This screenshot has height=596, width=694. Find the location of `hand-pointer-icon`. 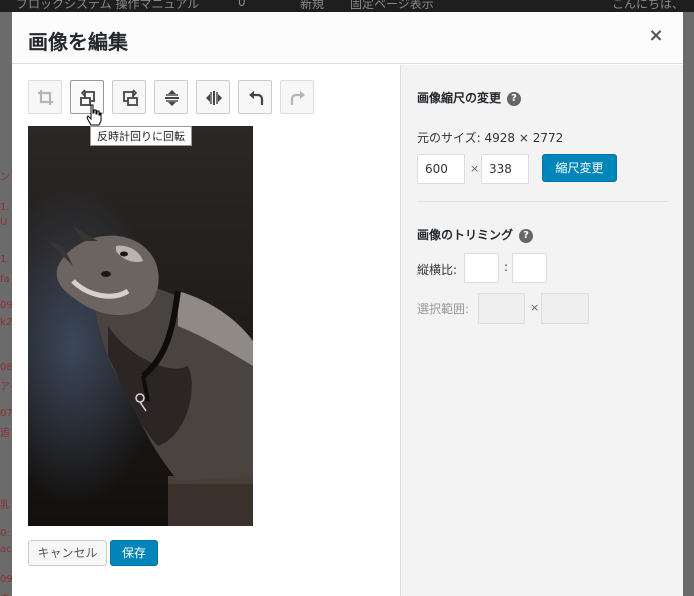

hand-pointer-icon is located at coordinates (94, 115).